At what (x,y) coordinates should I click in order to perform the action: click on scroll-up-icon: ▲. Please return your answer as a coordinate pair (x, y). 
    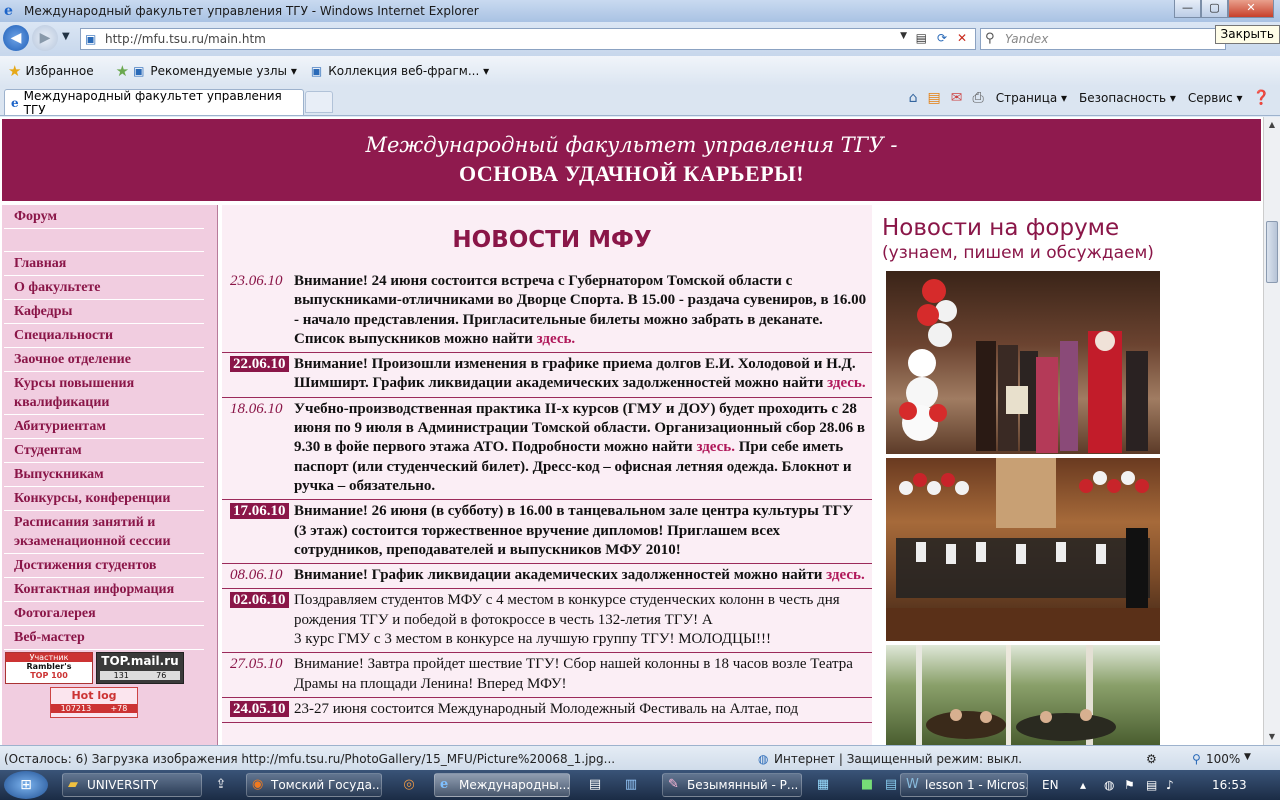
    Looking at the image, I should click on (1272, 125).